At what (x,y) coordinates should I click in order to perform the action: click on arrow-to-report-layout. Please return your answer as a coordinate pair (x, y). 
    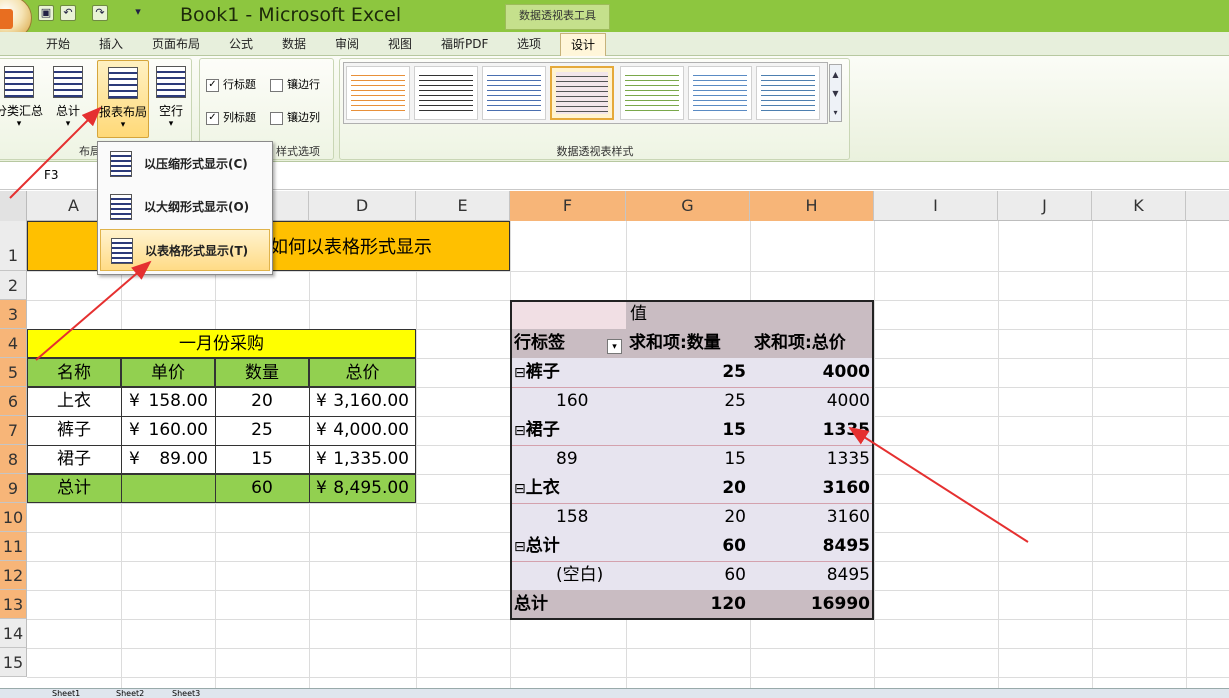
    Looking at the image, I should click on (55, 152).